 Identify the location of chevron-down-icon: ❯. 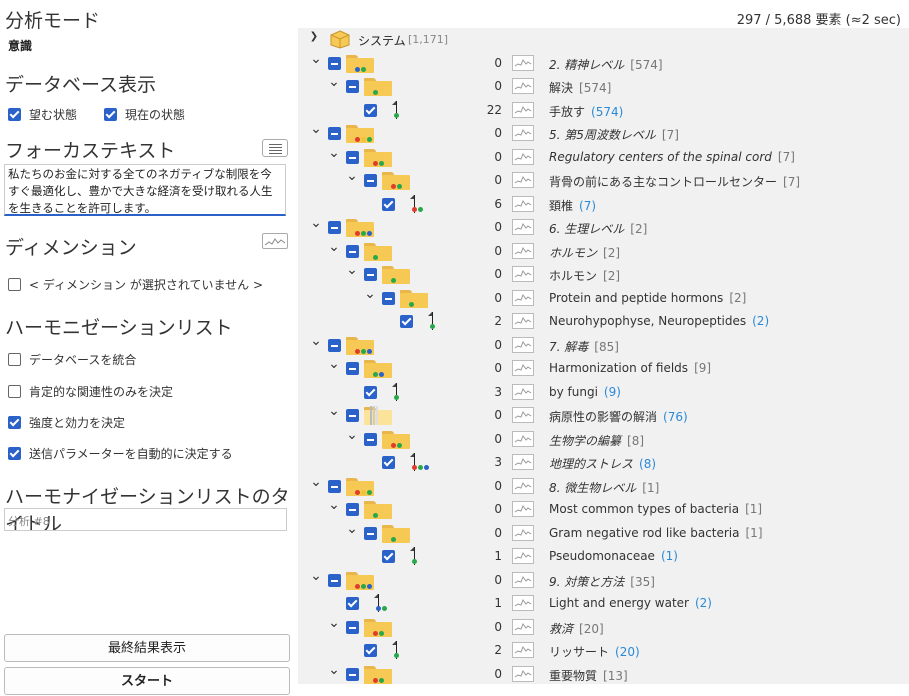
(314, 36).